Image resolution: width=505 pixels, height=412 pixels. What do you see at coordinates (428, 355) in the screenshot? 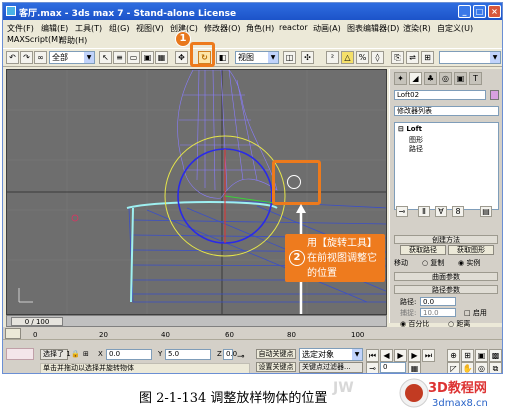
I see `go-to-end-icon: ⏭` at bounding box center [428, 355].